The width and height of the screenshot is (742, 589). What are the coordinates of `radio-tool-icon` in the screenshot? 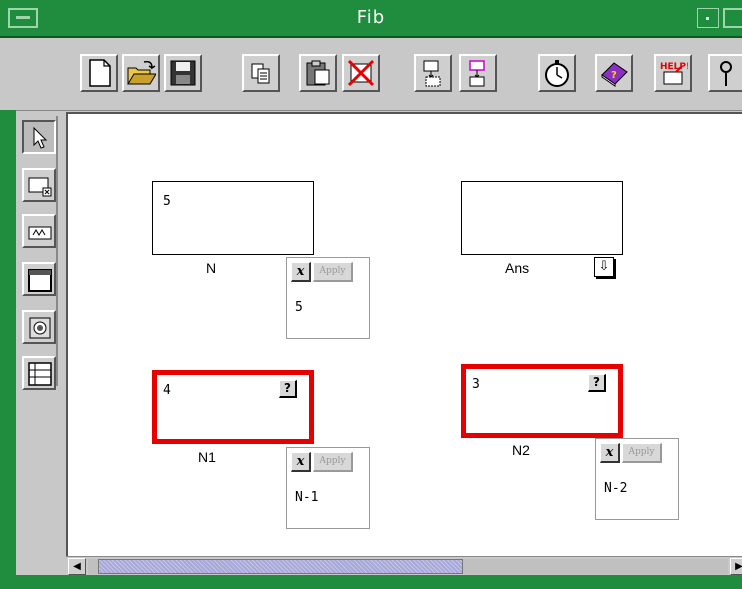 It's located at (40, 328).